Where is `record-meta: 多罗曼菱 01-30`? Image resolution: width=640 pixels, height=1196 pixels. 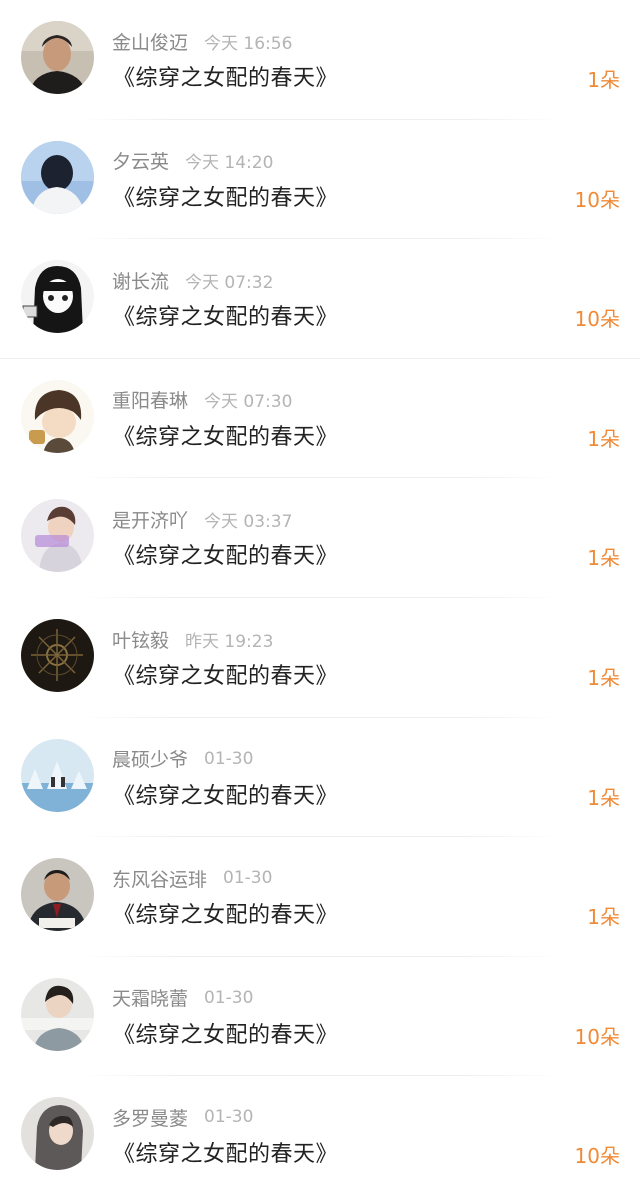 record-meta: 多罗曼菱 01-30 is located at coordinates (182, 1117).